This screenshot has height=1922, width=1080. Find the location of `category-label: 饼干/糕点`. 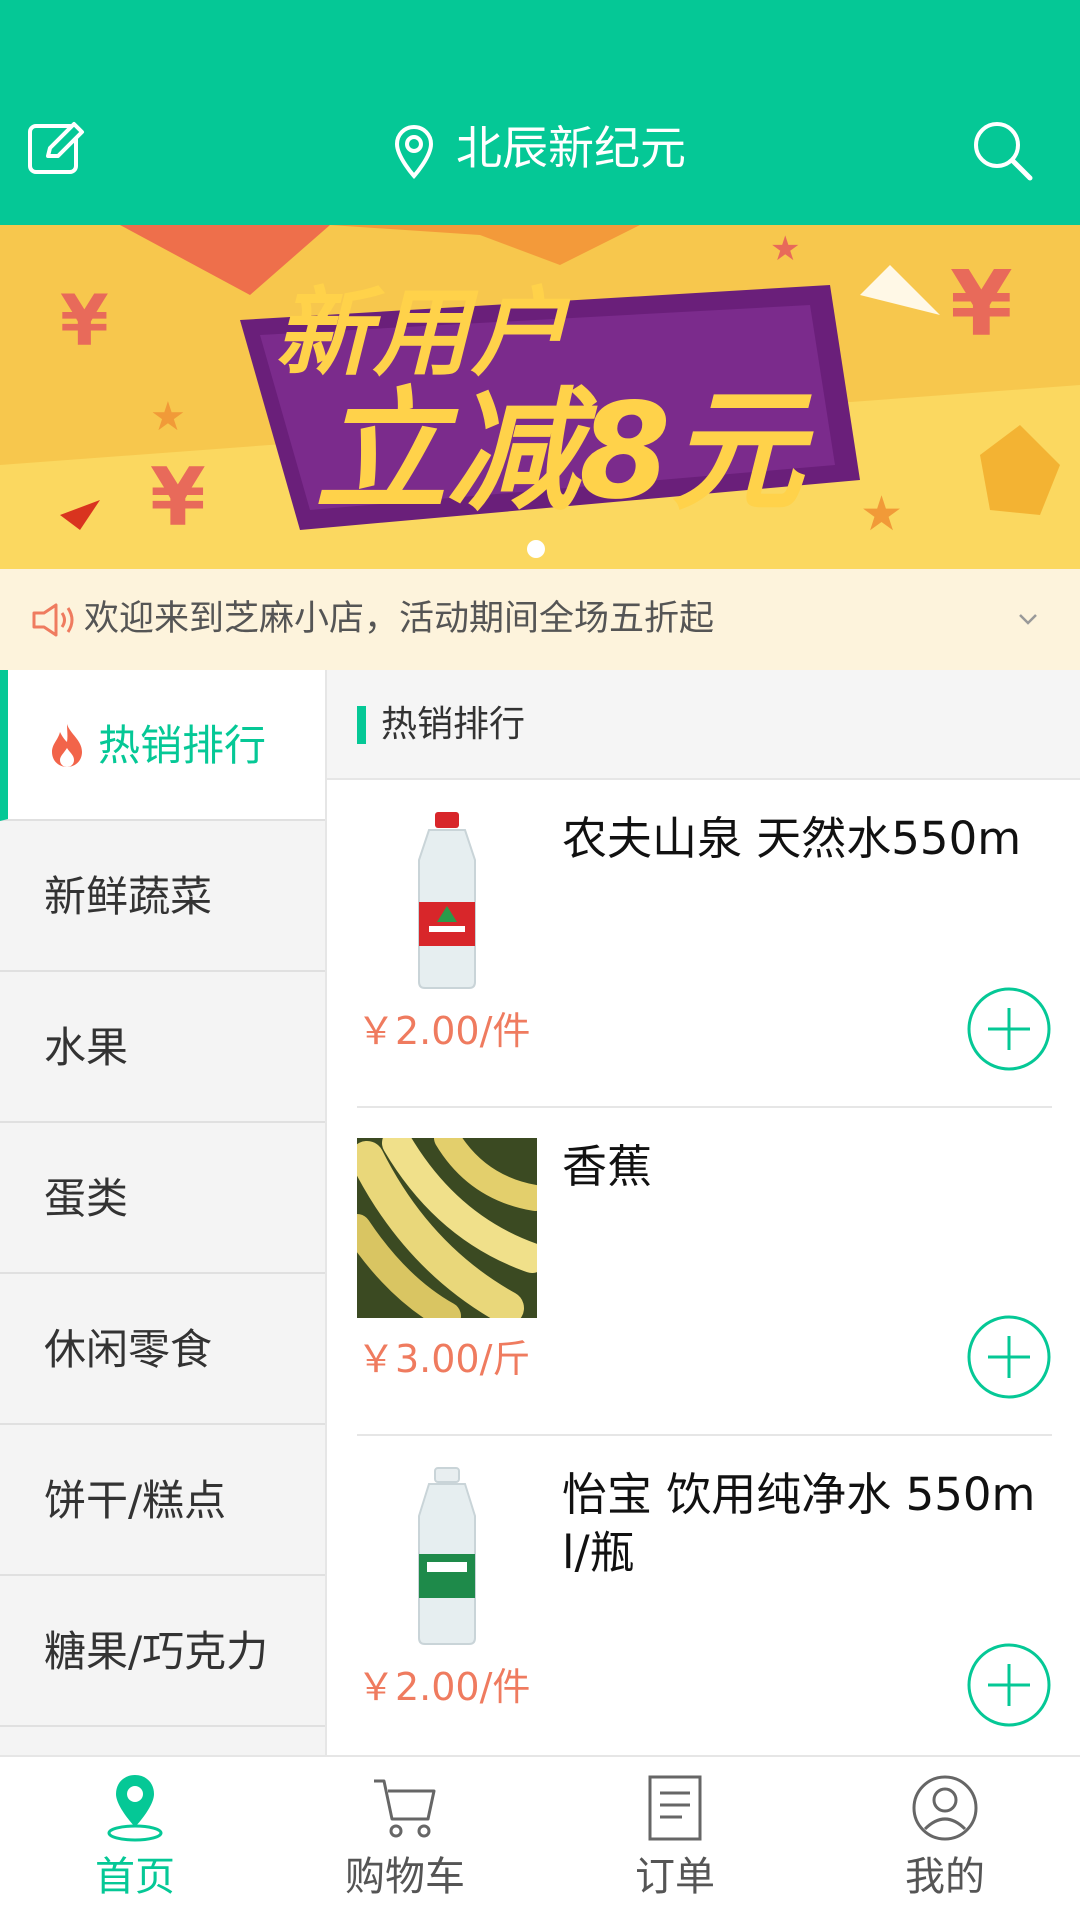

category-label: 饼干/糕点 is located at coordinates (135, 1500).